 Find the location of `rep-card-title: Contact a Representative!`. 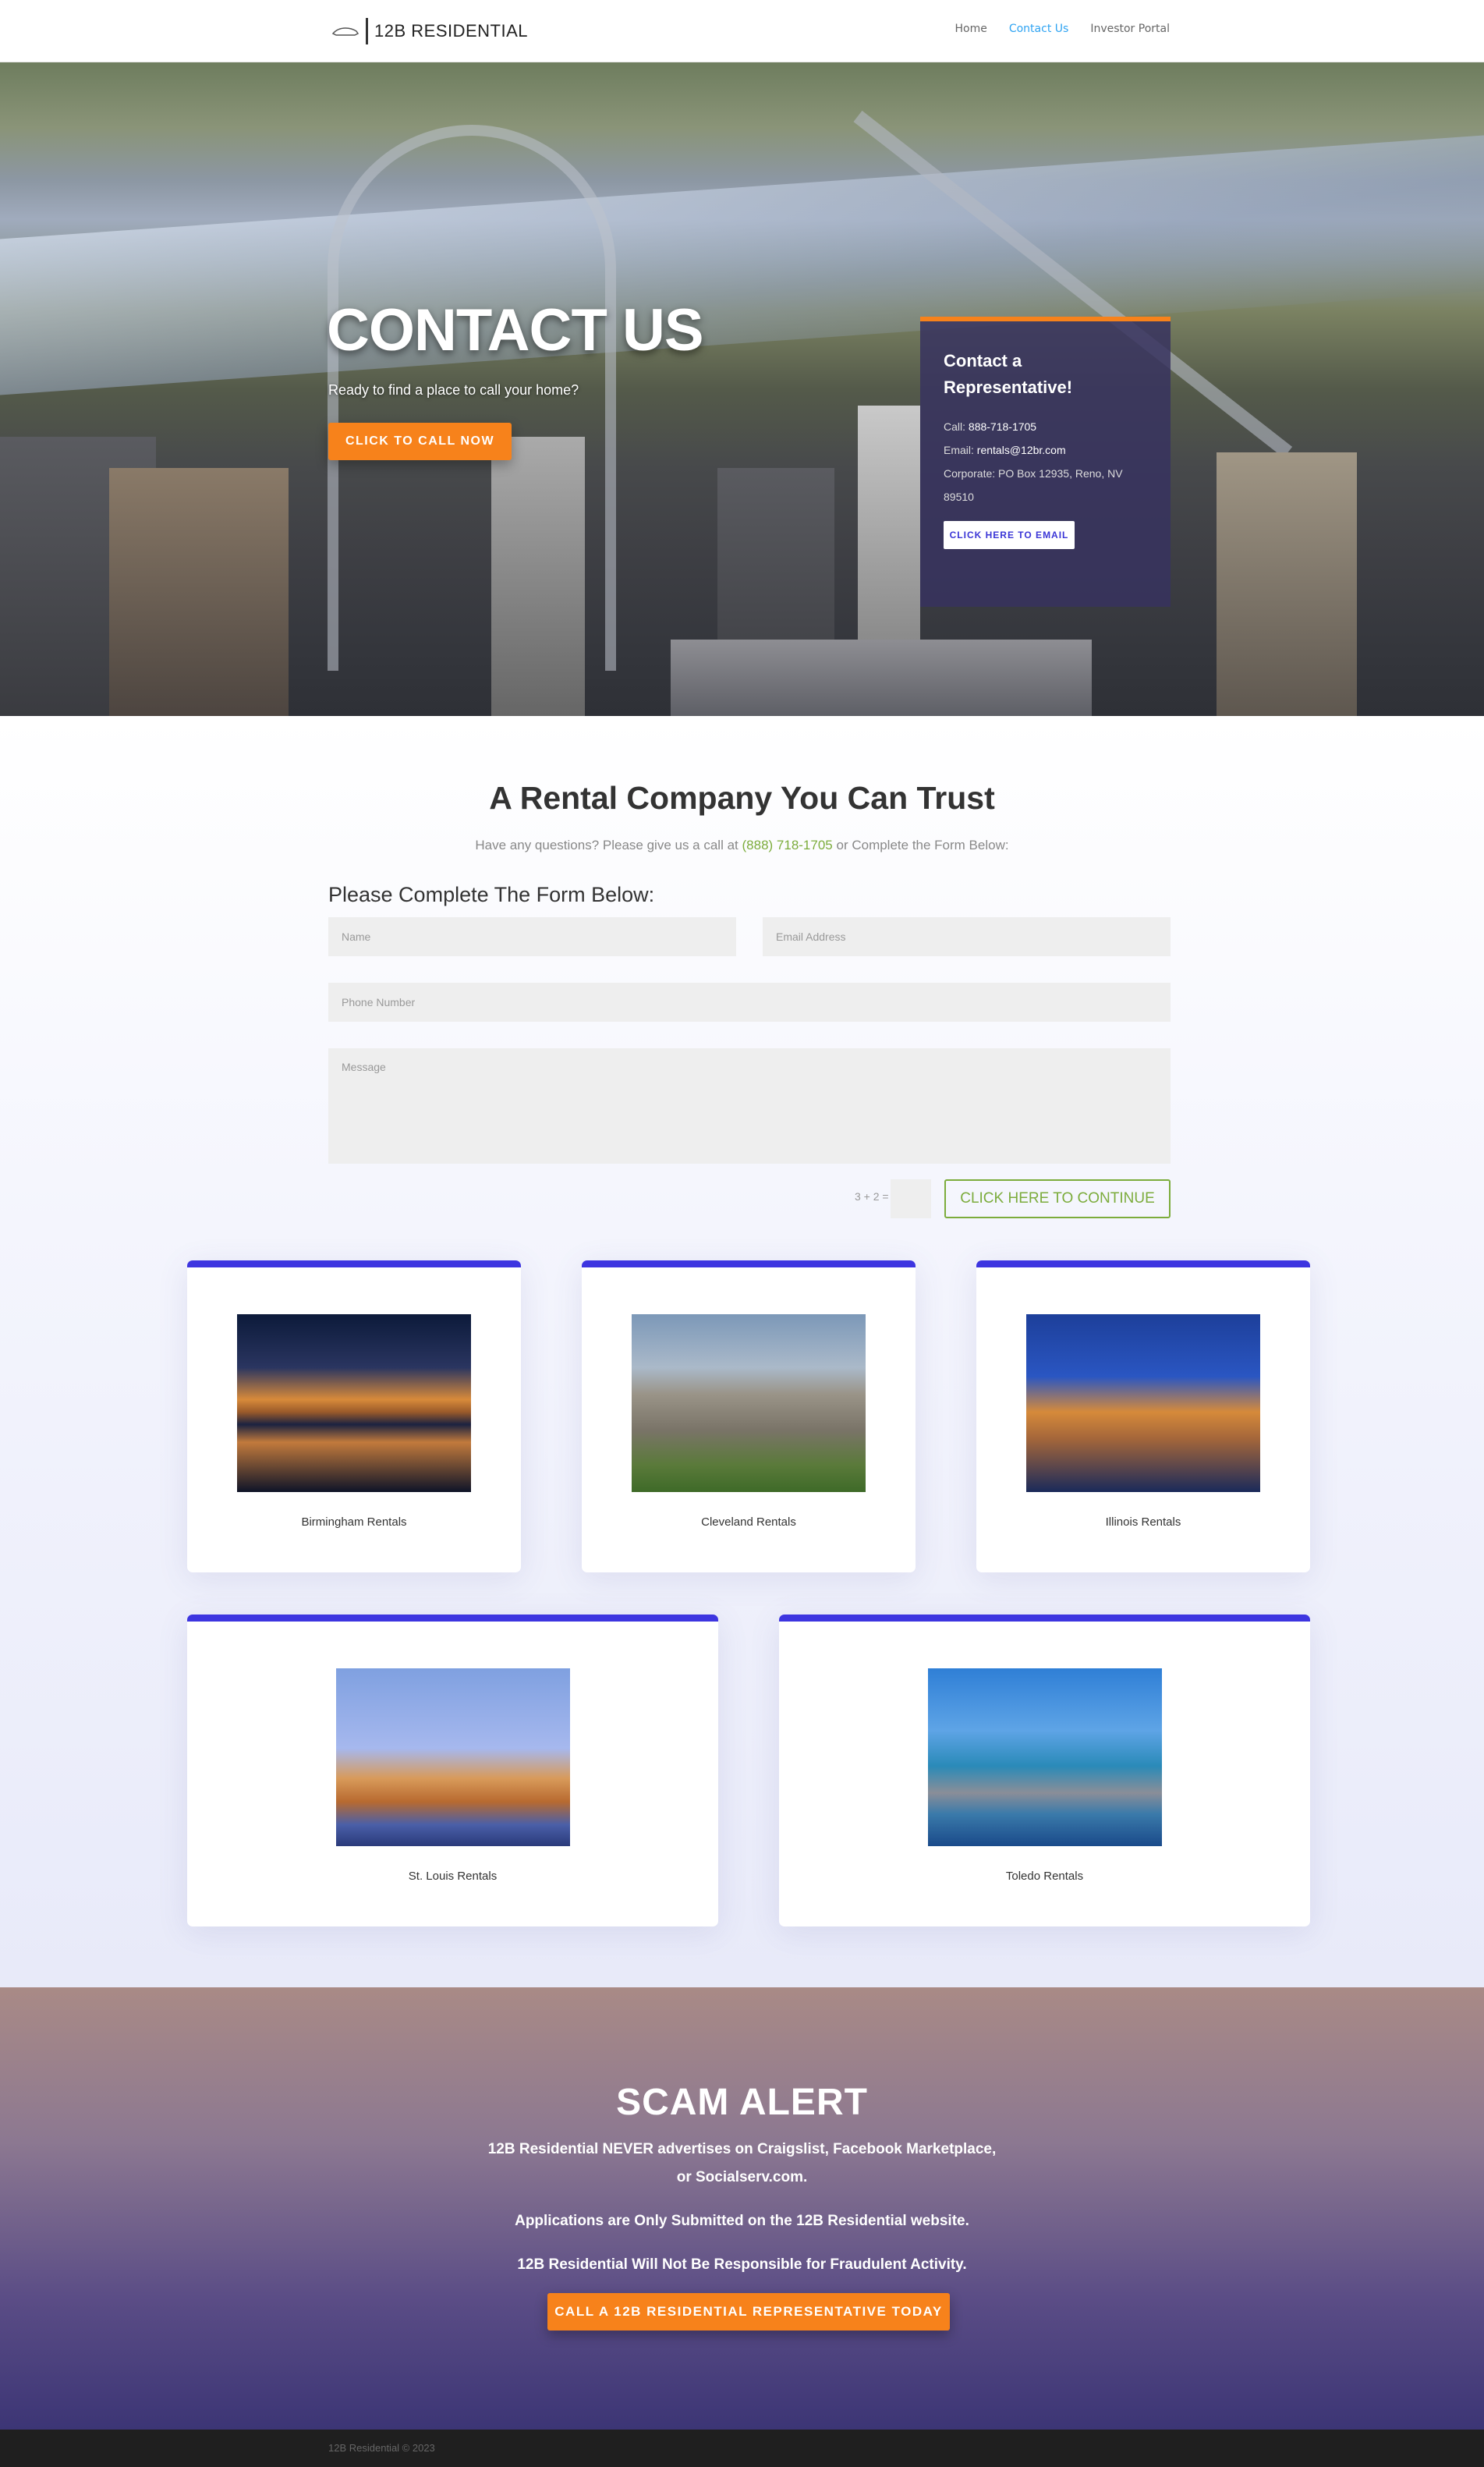

rep-card-title: Contact a Representative! is located at coordinates (1008, 374).